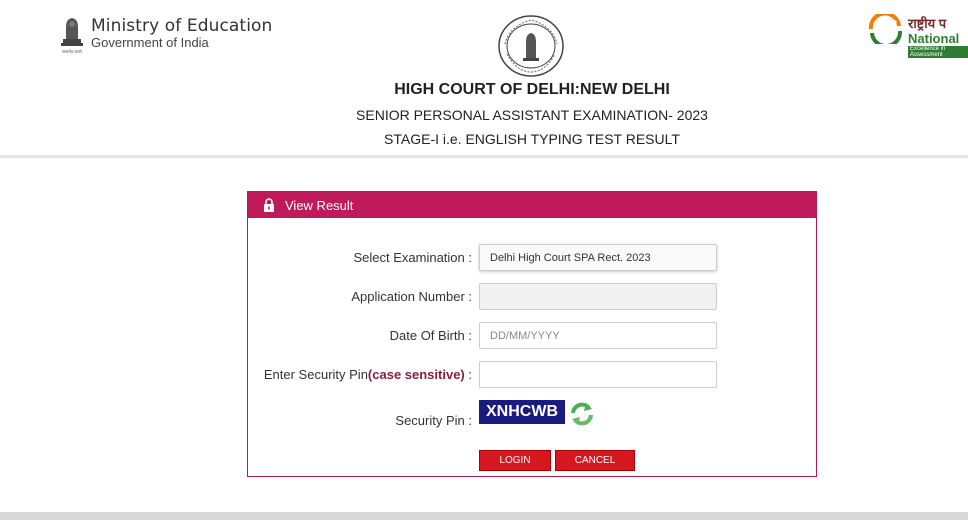  Describe the element at coordinates (532, 205) in the screenshot. I see `panel-header: View Result` at that location.